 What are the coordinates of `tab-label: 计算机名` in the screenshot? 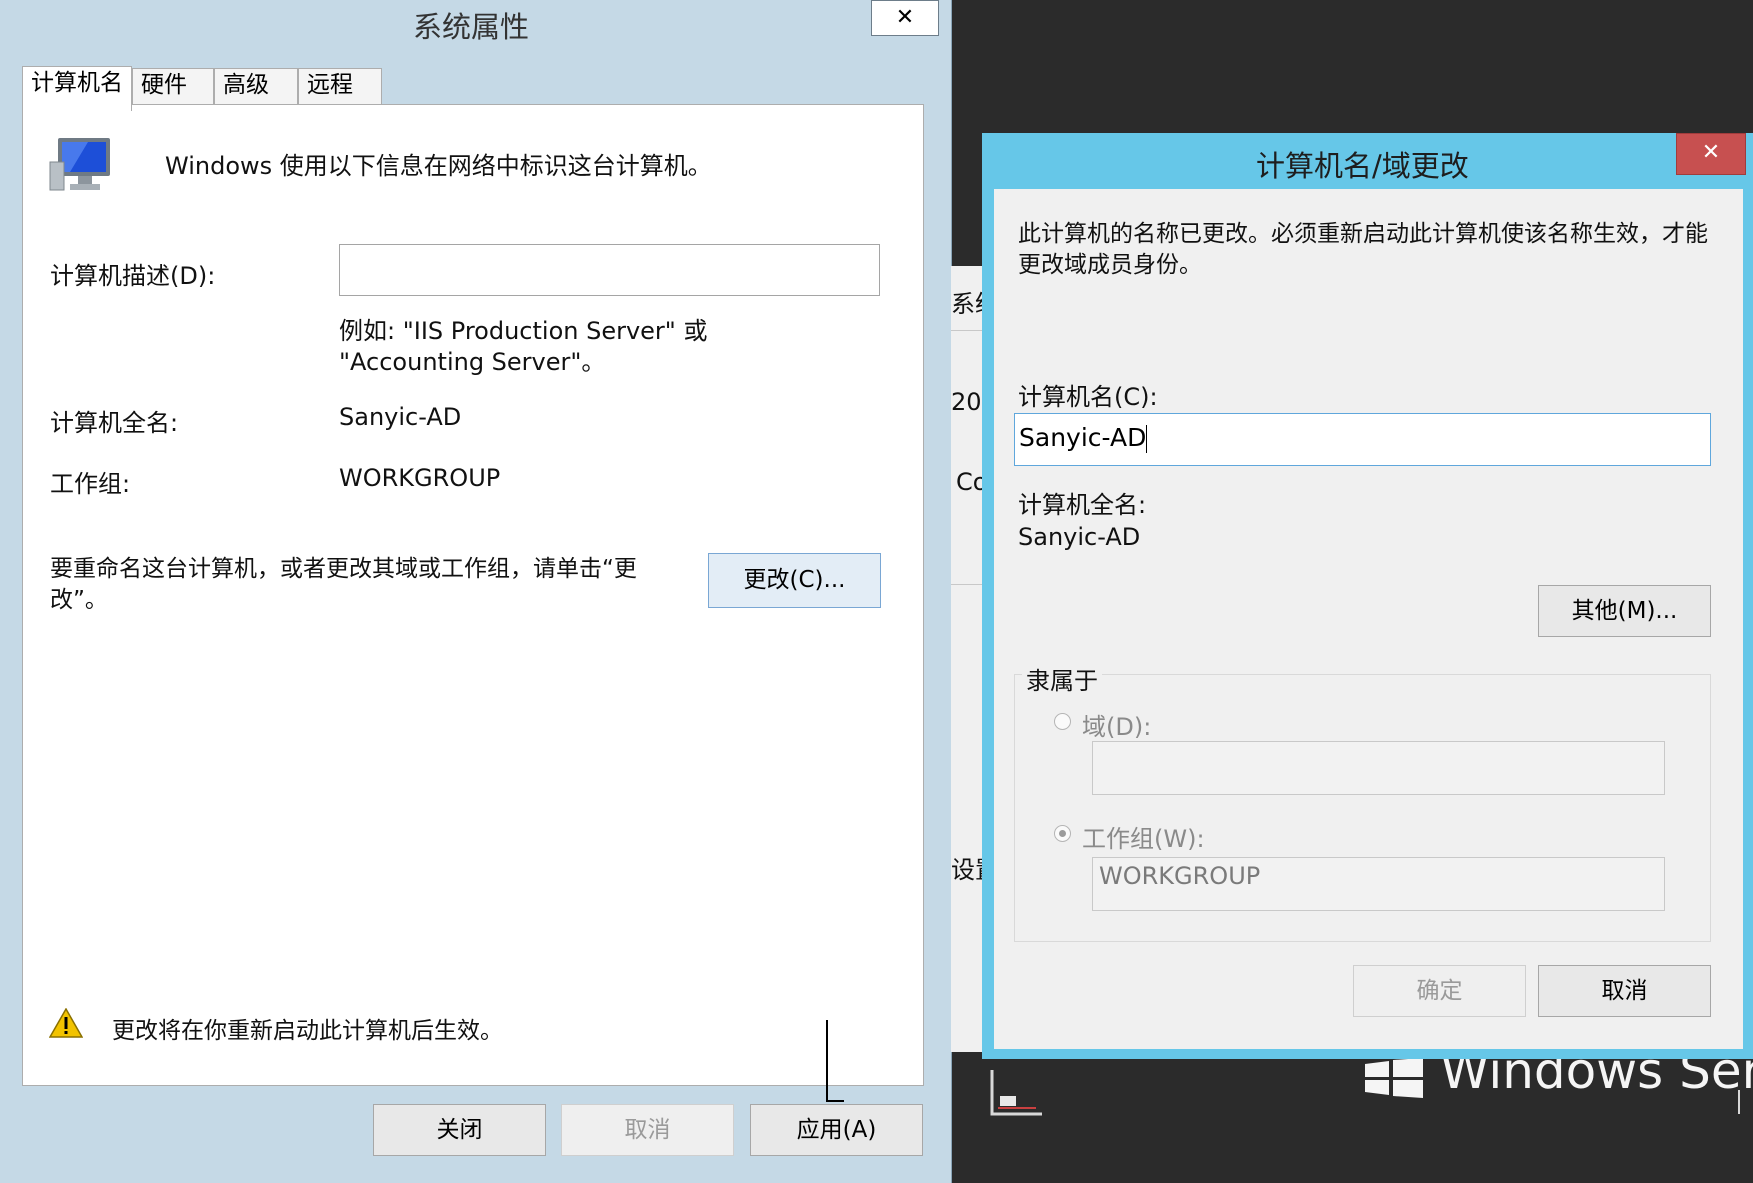 It's located at (77, 83).